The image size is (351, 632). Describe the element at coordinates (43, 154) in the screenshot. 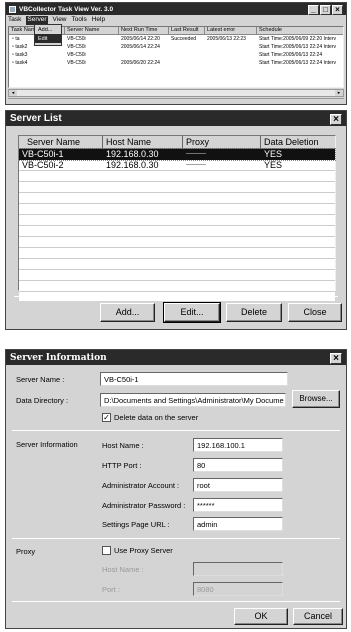

I see `server-name-cell: VB-C50i-1` at that location.